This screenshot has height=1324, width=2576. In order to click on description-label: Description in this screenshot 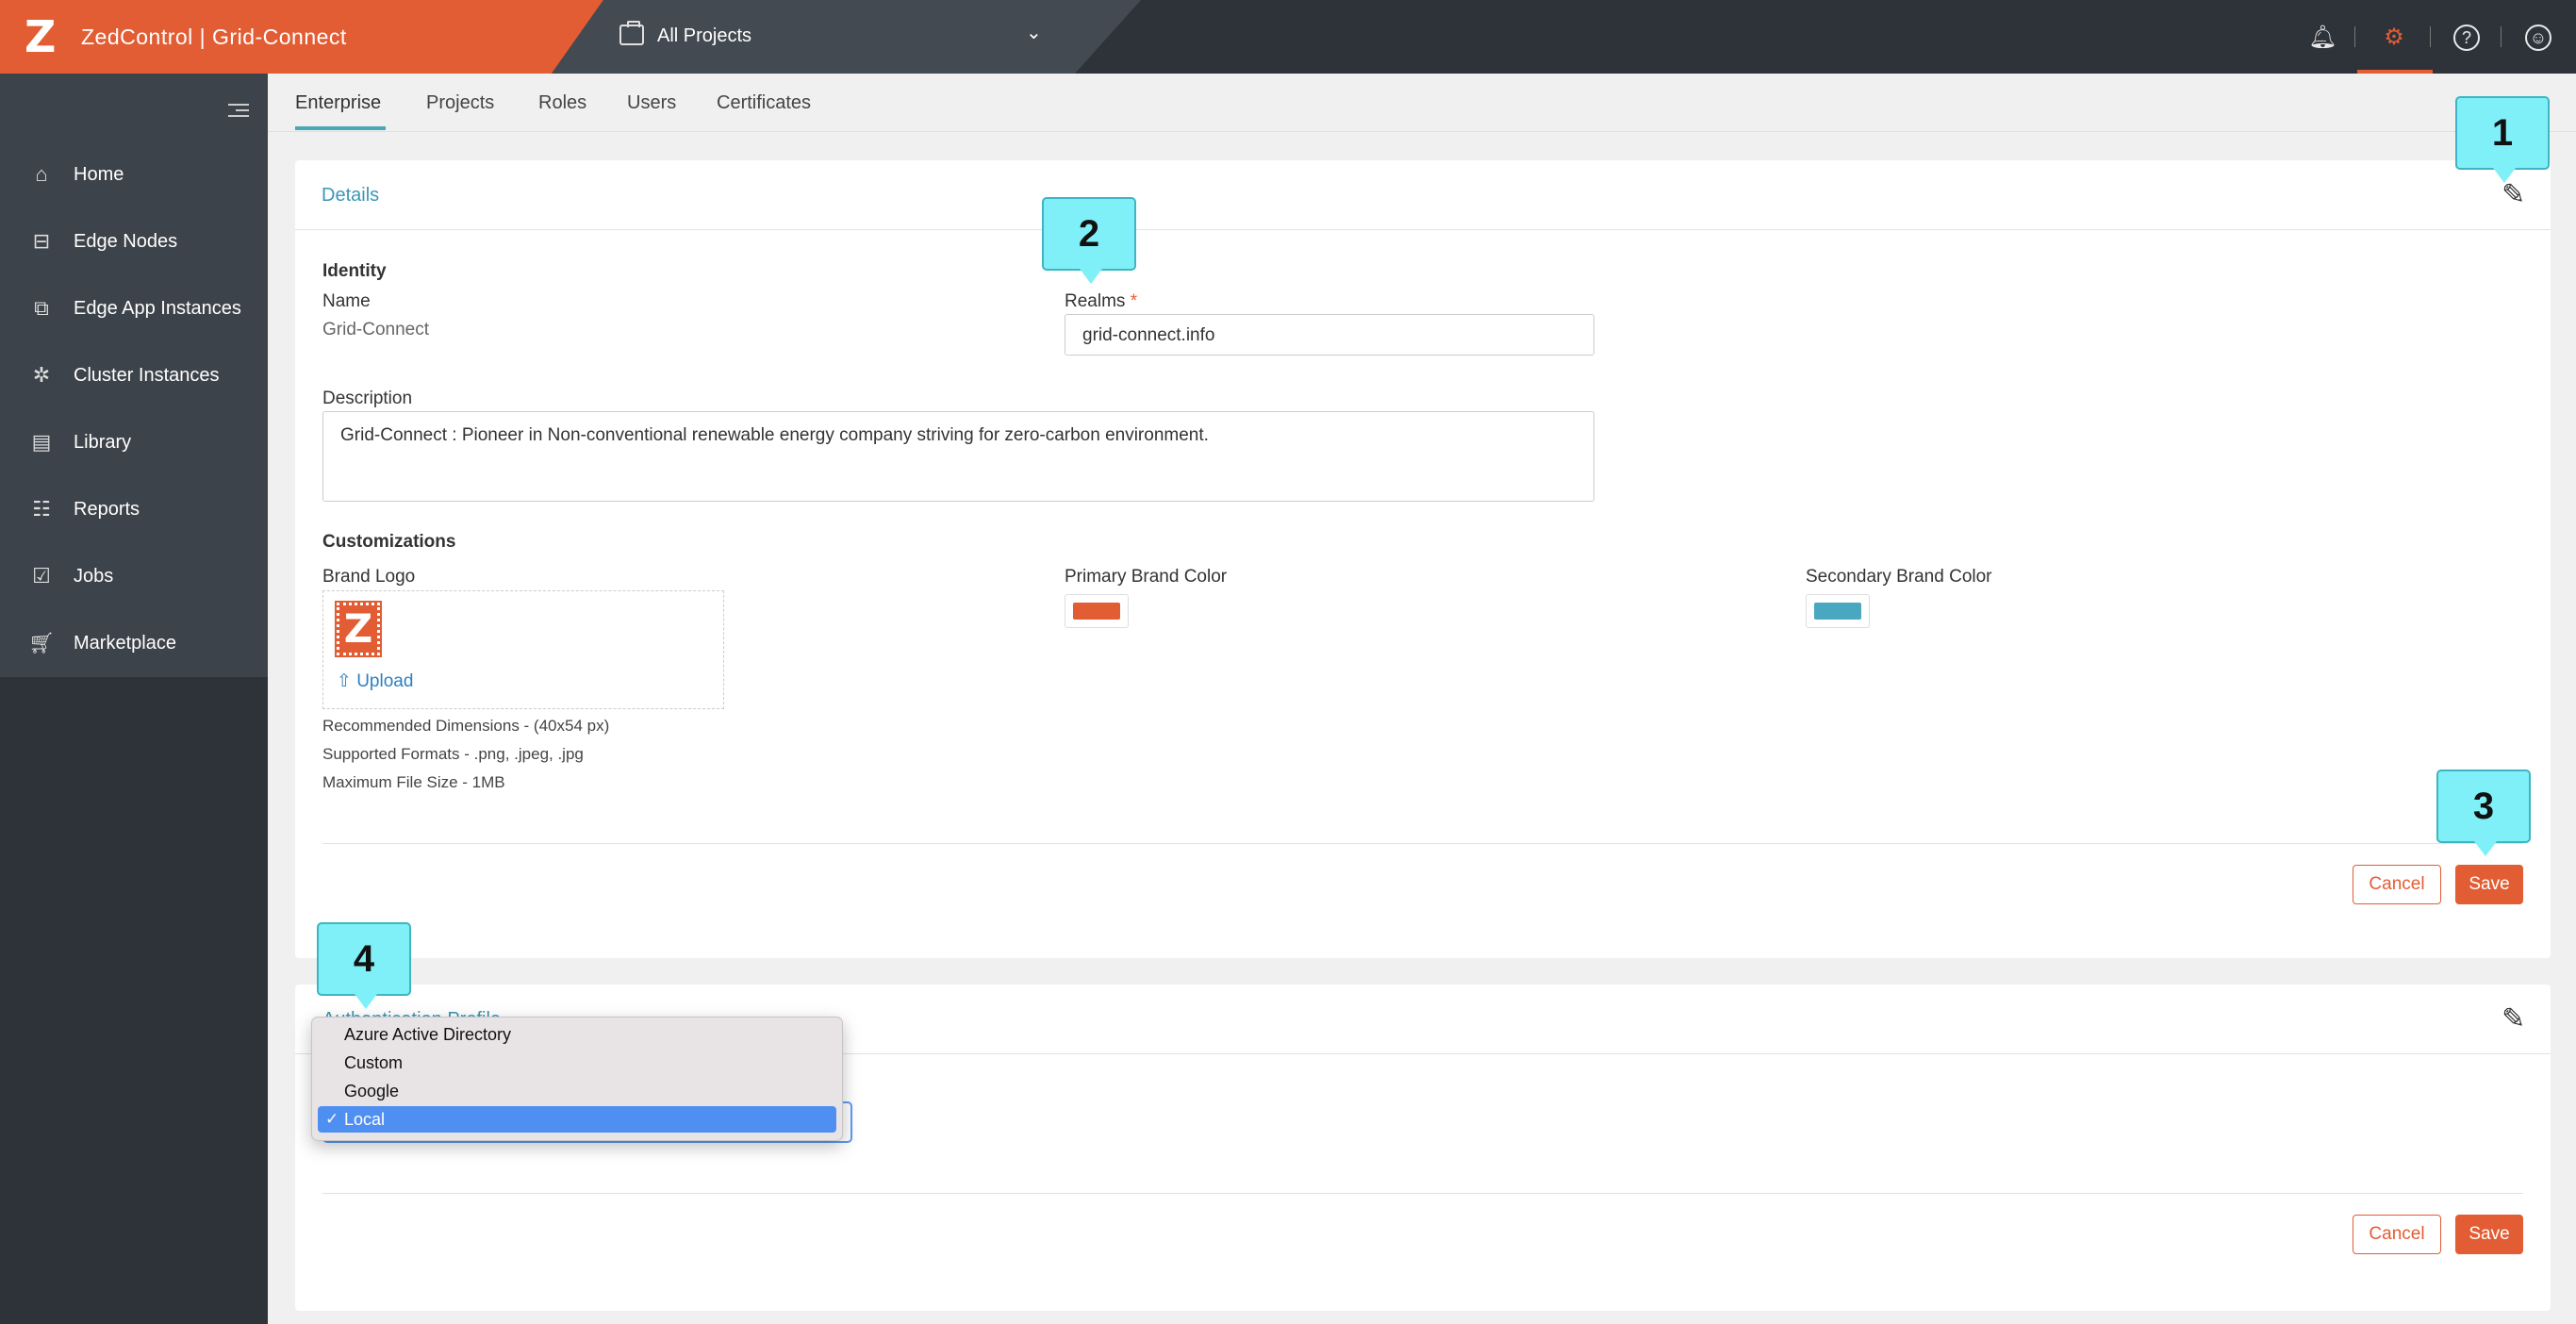, I will do `click(367, 398)`.